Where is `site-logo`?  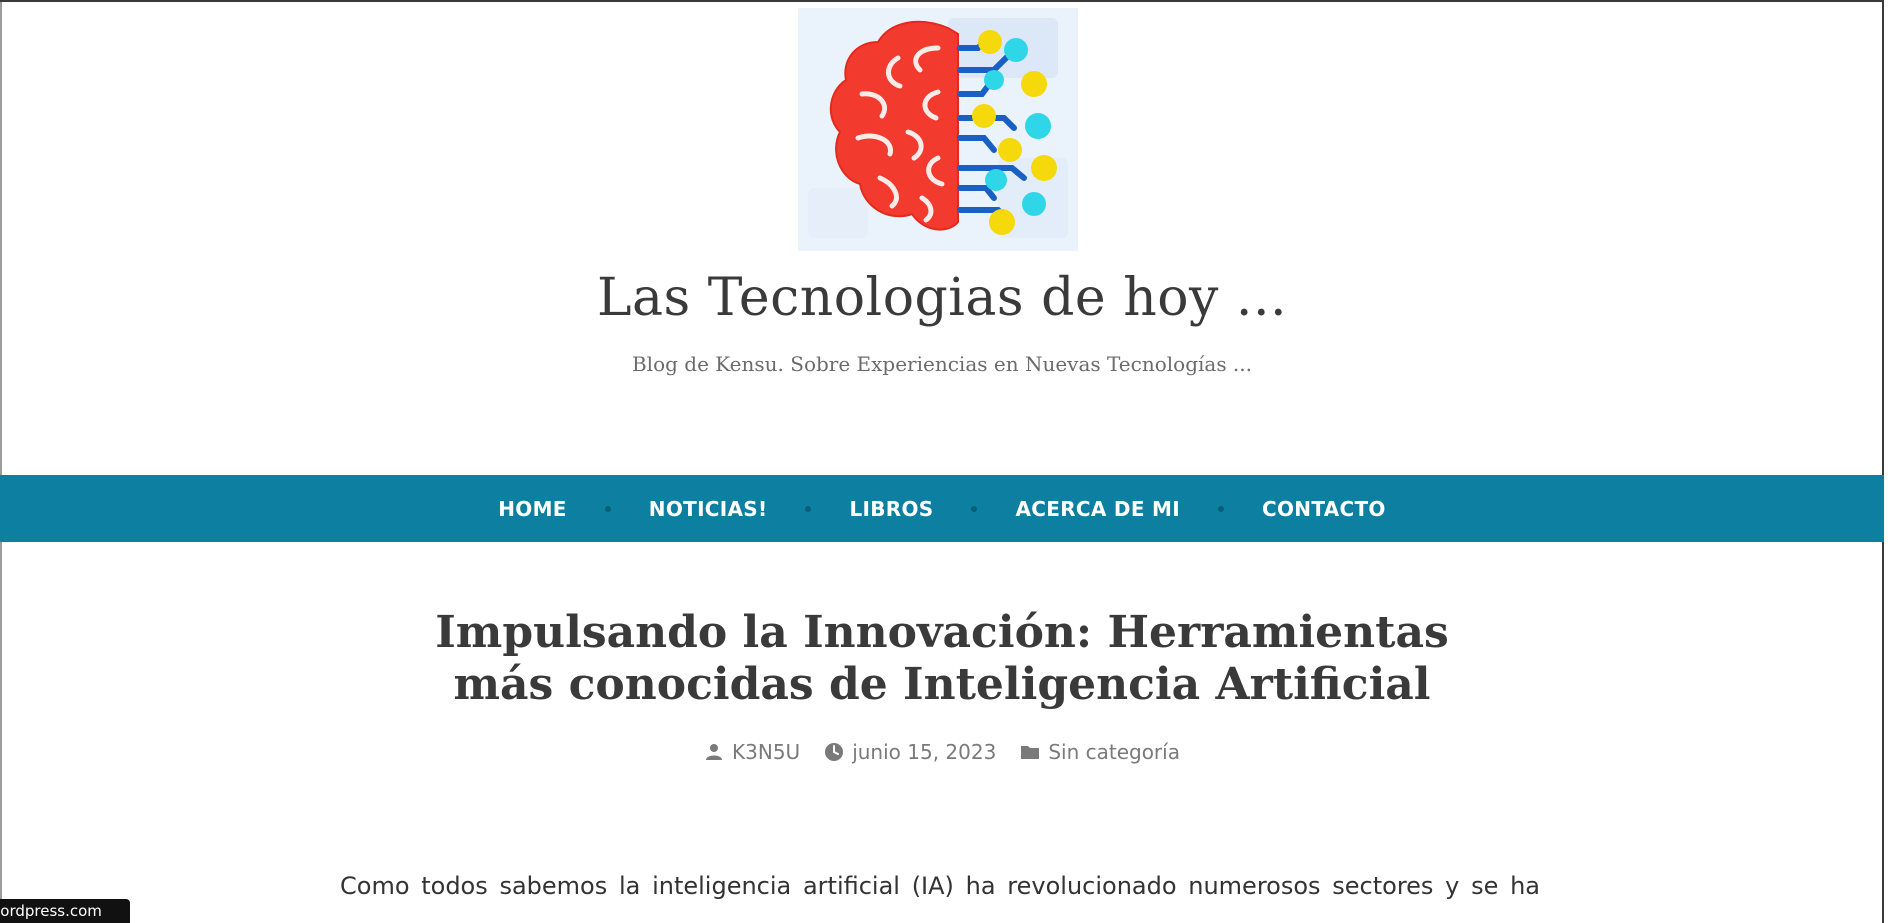
site-logo is located at coordinates (938, 129).